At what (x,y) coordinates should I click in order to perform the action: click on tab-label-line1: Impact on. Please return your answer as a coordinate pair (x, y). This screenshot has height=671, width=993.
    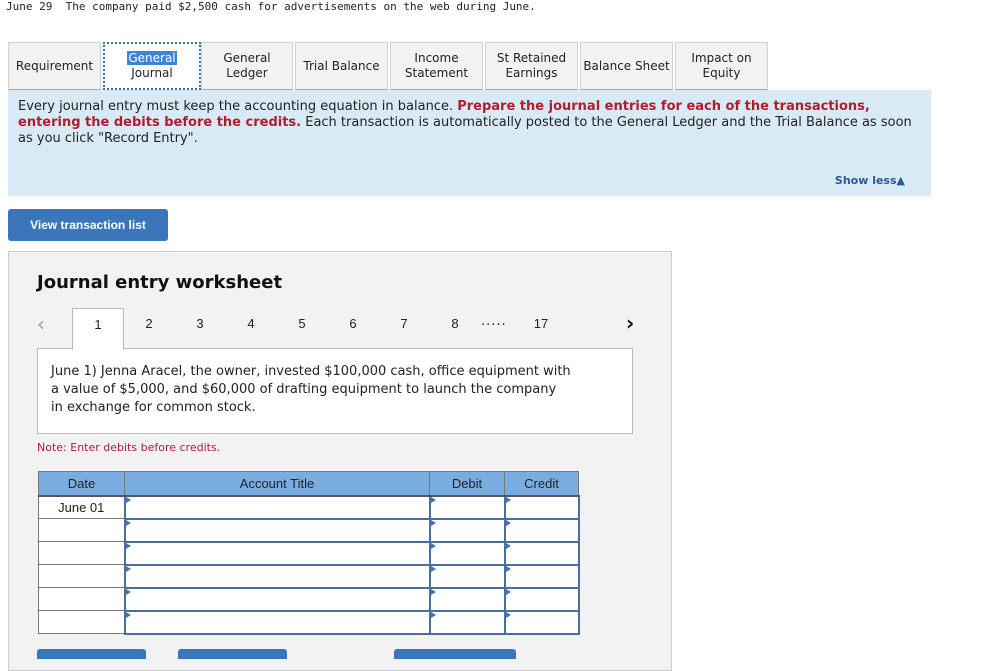
    Looking at the image, I should click on (721, 58).